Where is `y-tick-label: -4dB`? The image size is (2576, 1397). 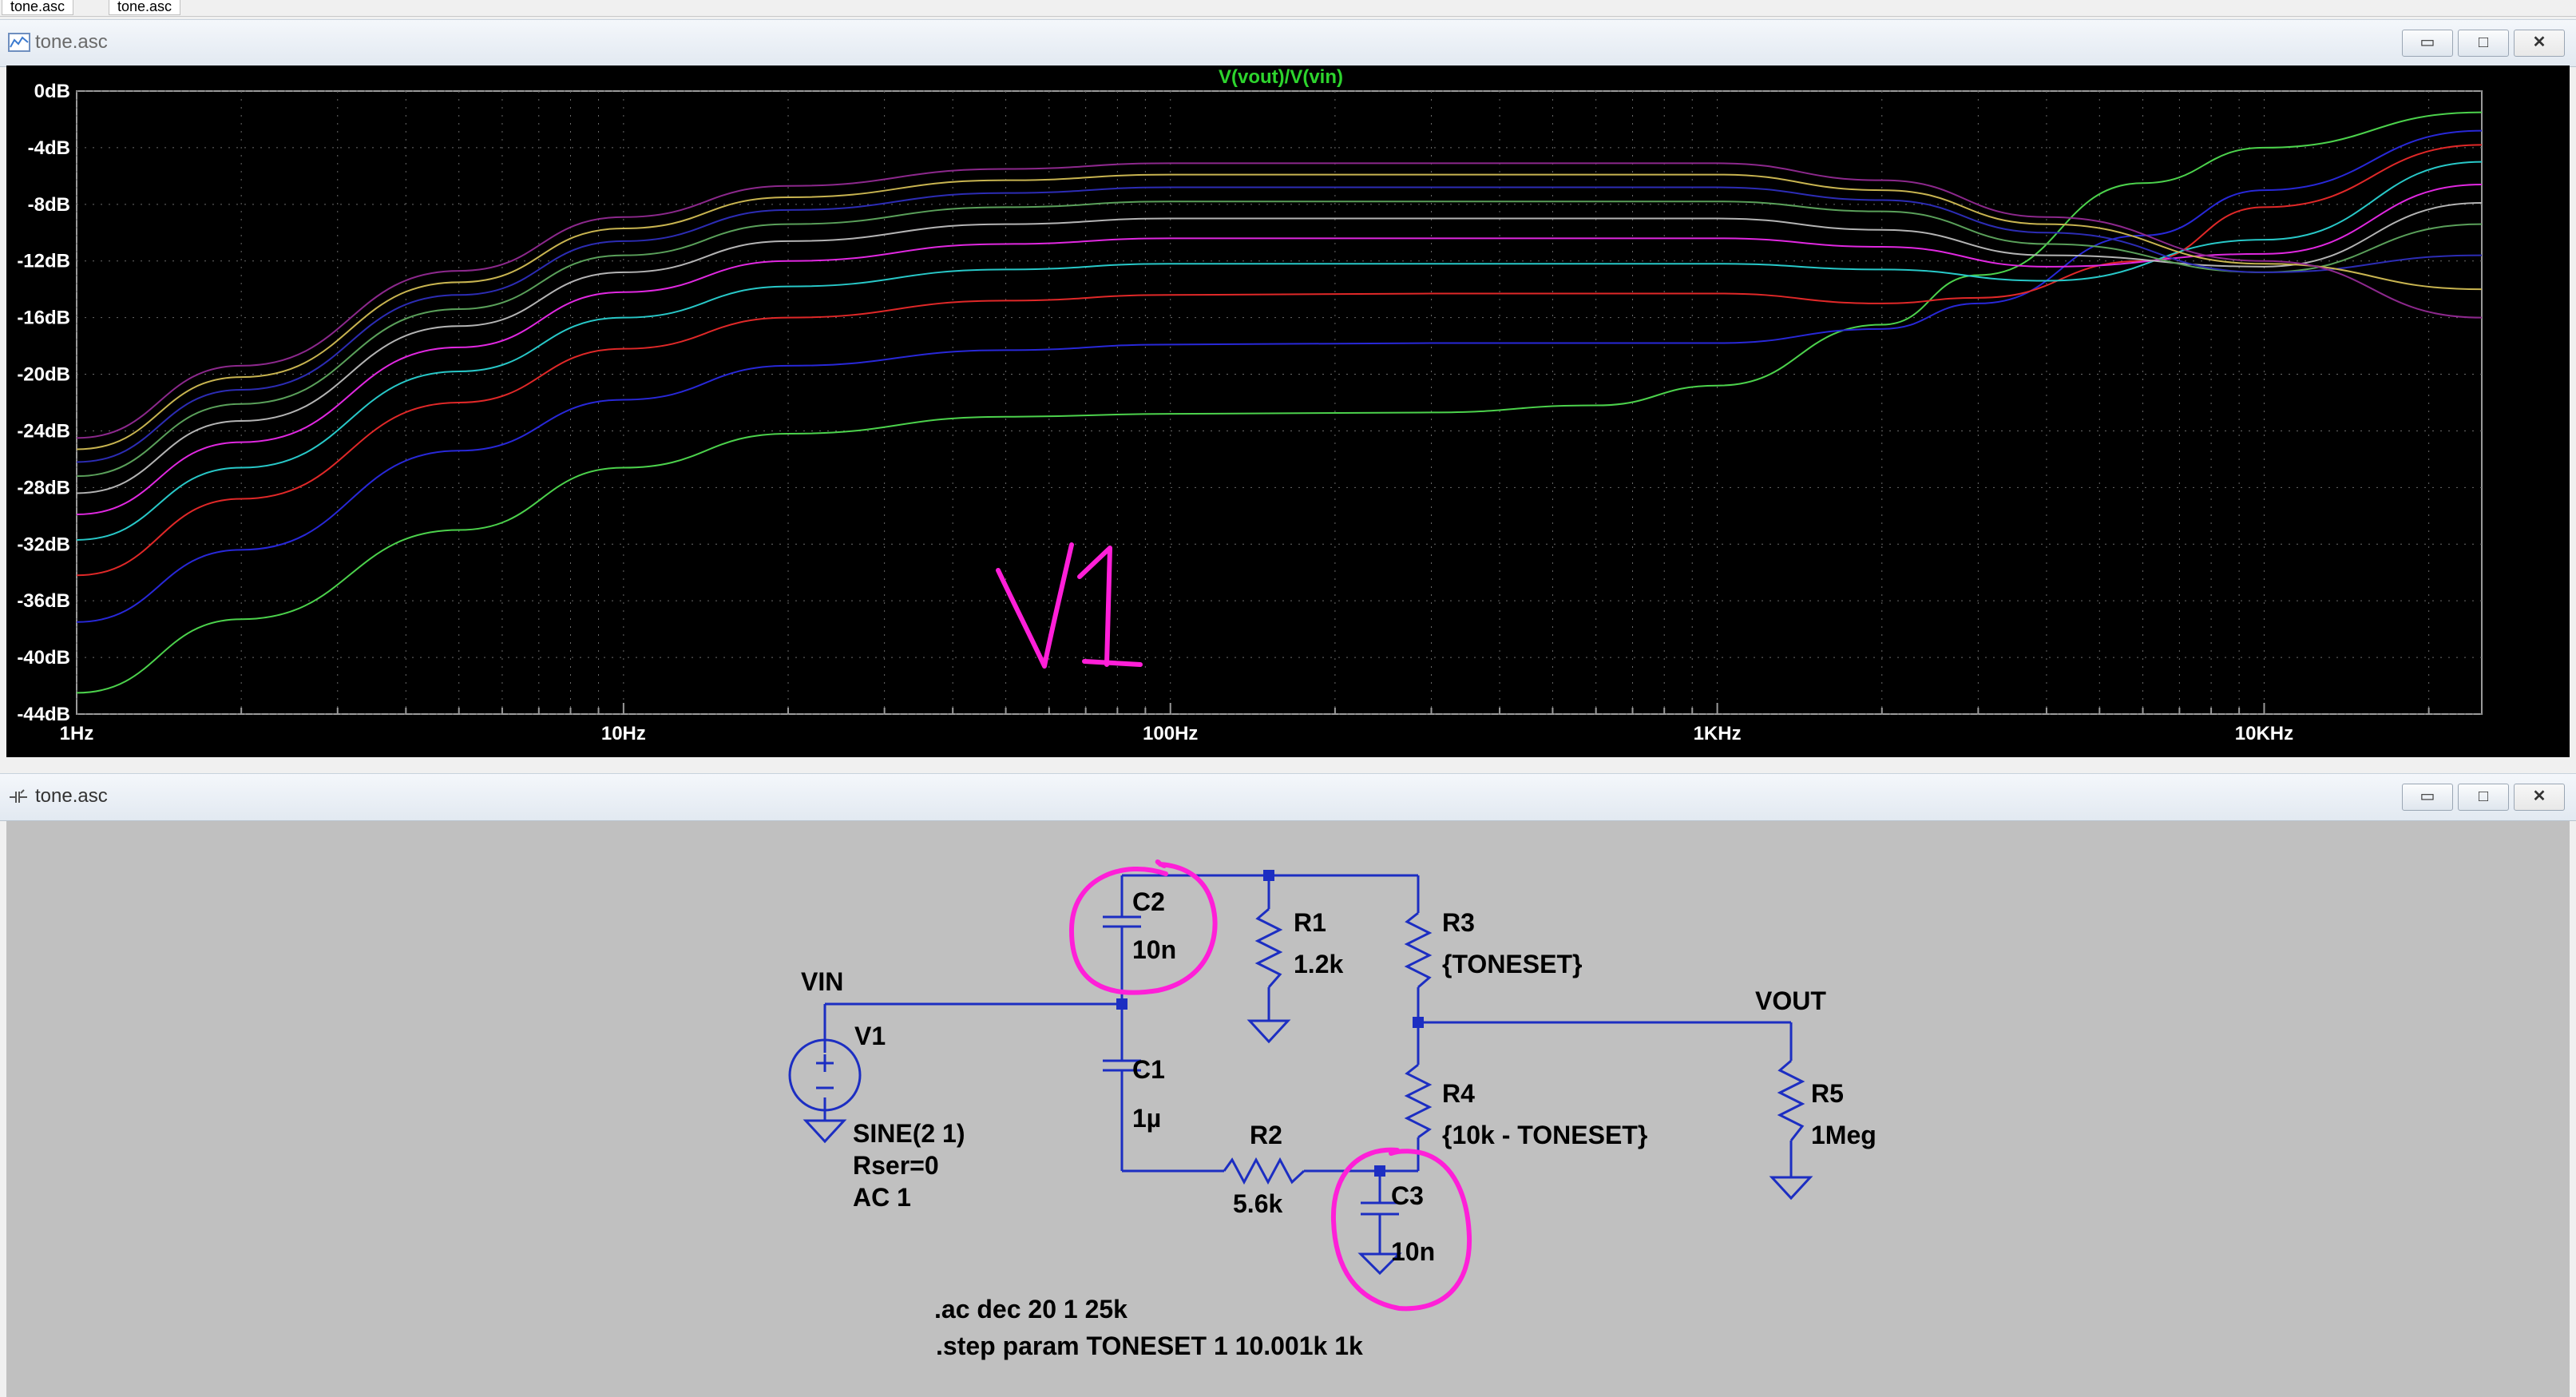
y-tick-label: -4dB is located at coordinates (49, 148).